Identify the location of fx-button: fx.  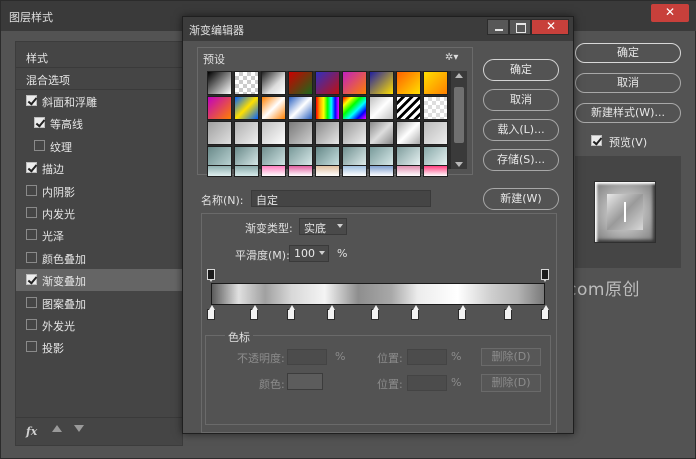
(31, 431).